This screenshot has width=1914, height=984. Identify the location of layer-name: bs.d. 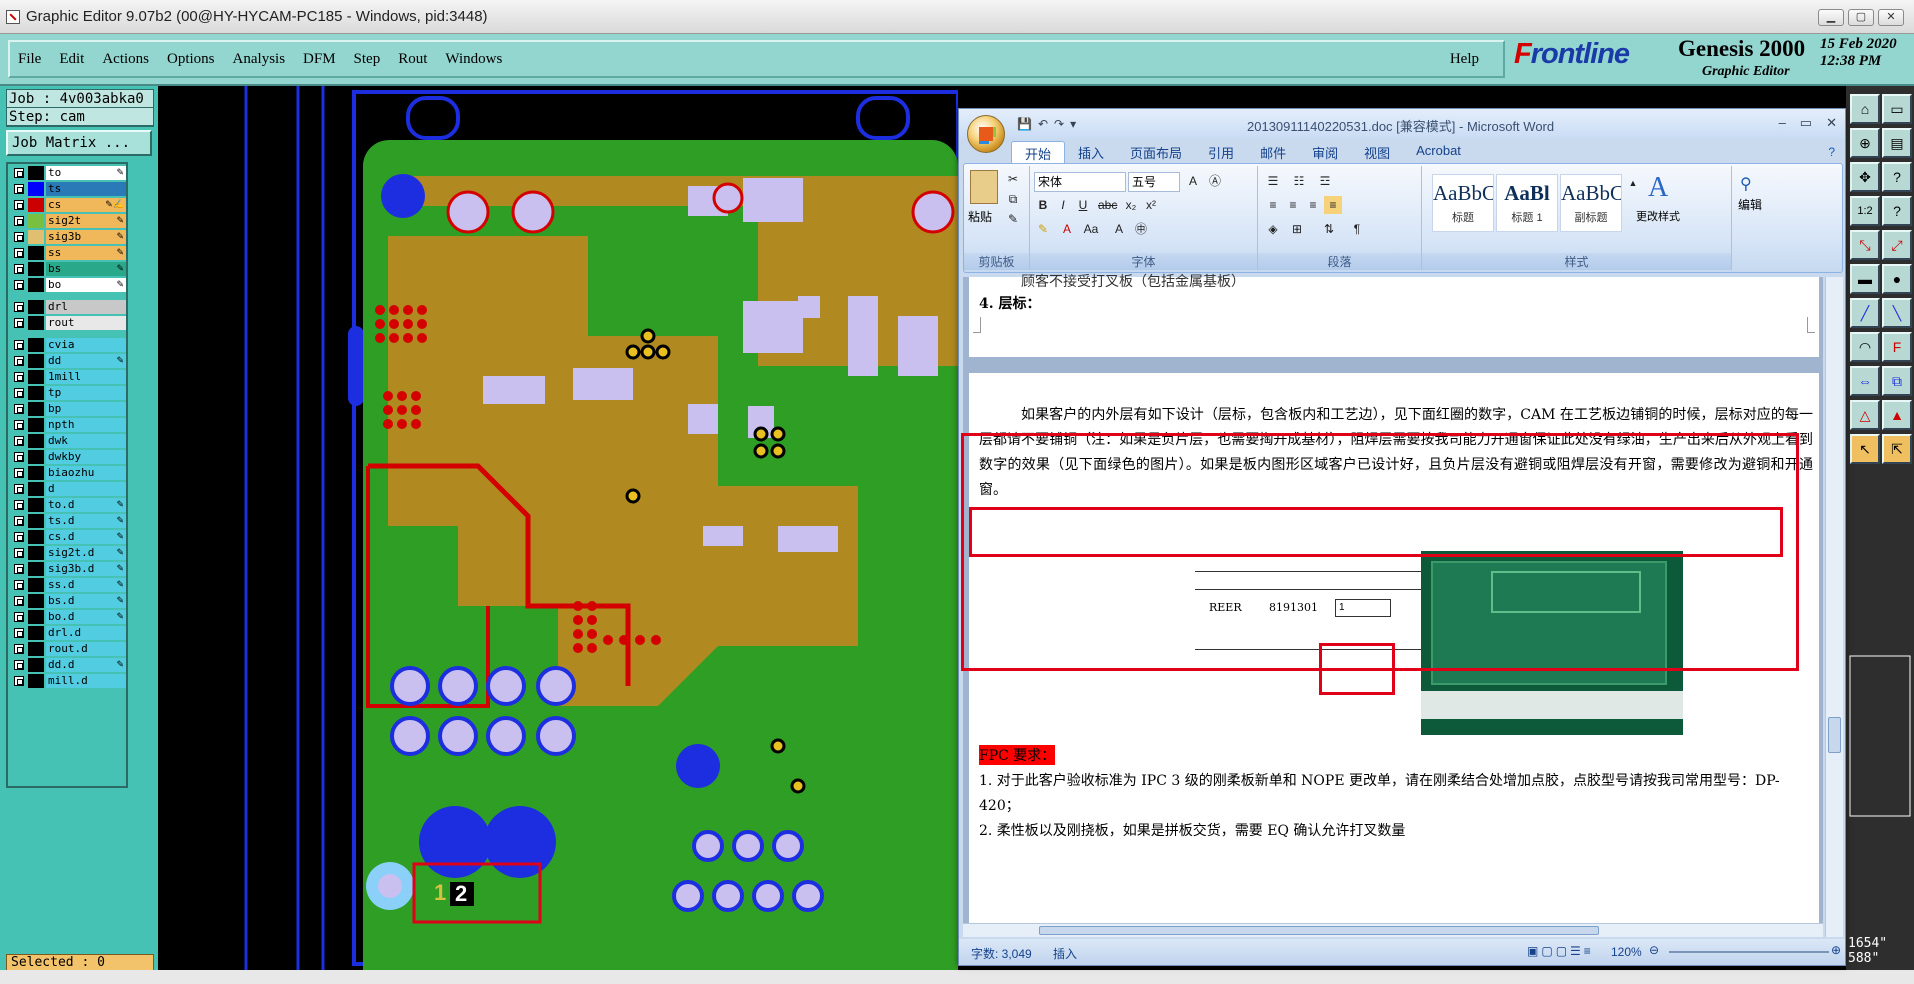
(86, 601).